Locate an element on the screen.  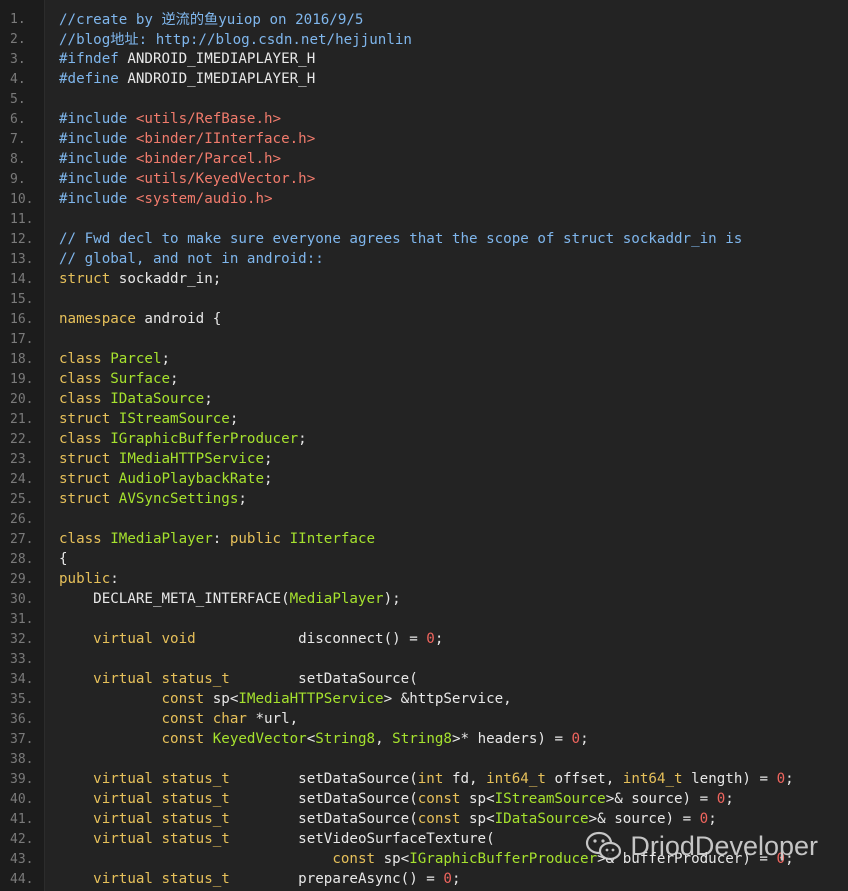
code-text: class IDataSource; is located at coordinates (126, 399).